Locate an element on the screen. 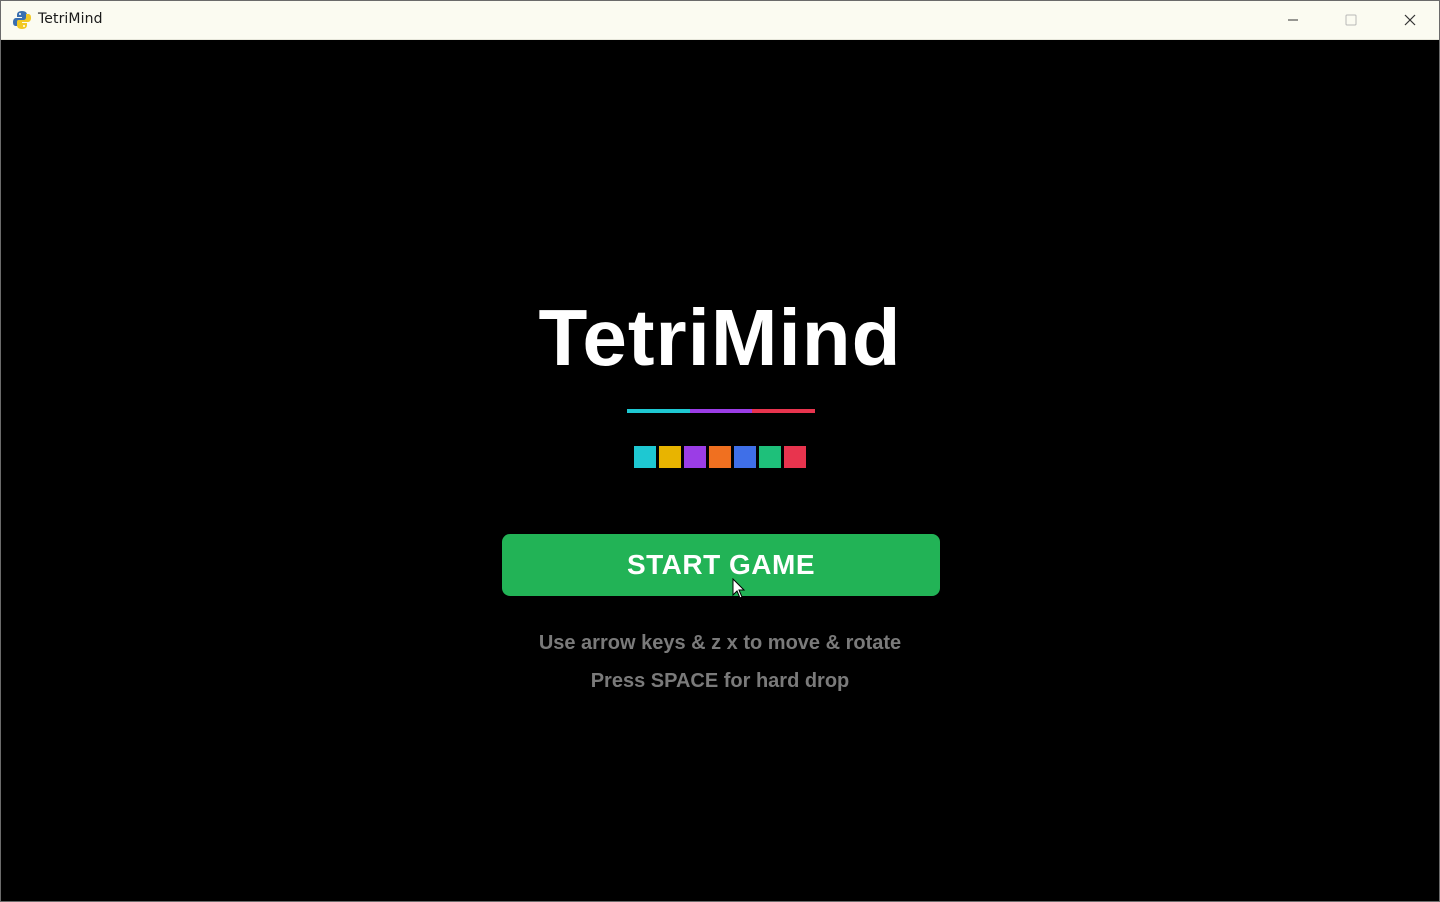 Image resolution: width=1440 pixels, height=902 pixels. maximize-icon is located at coordinates (1351, 20).